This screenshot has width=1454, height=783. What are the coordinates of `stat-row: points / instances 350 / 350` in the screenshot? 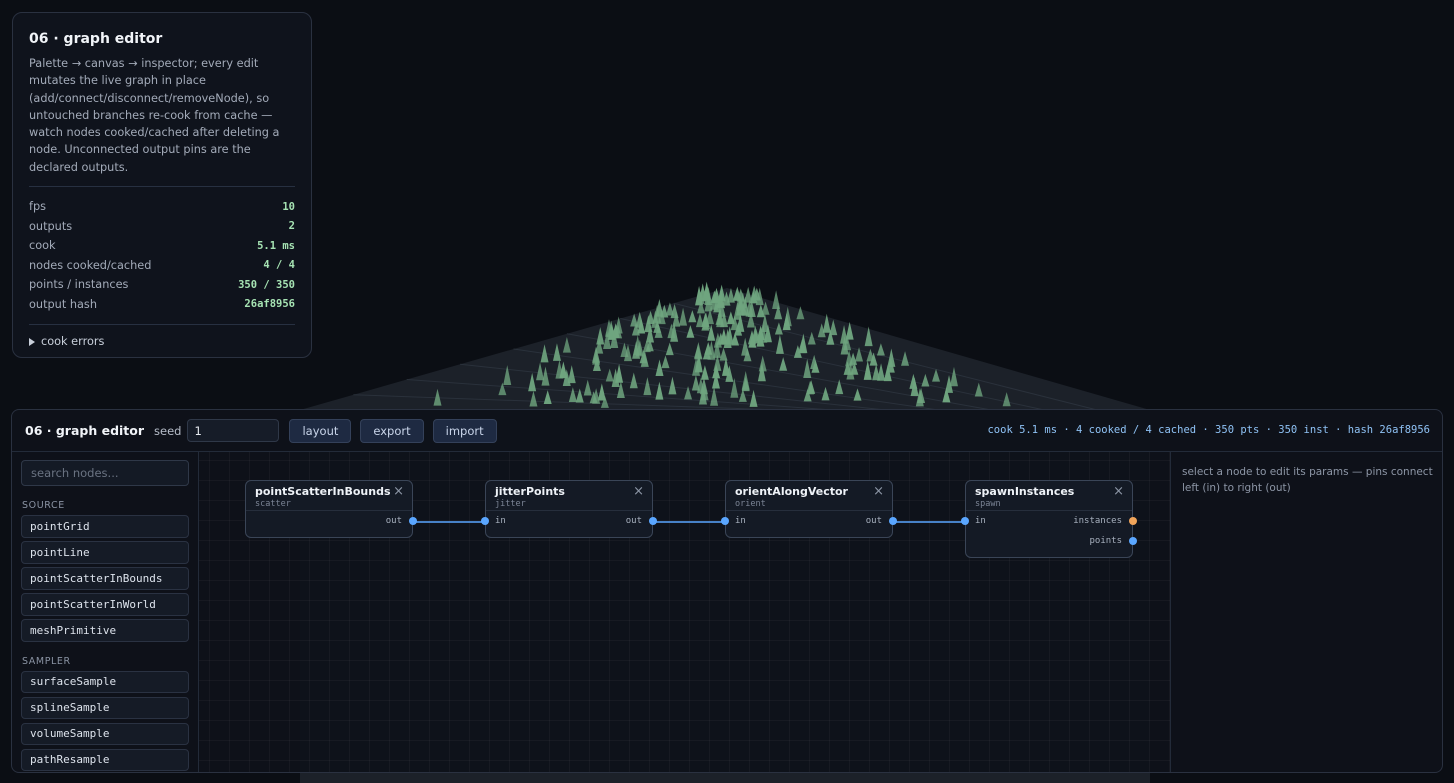 It's located at (162, 285).